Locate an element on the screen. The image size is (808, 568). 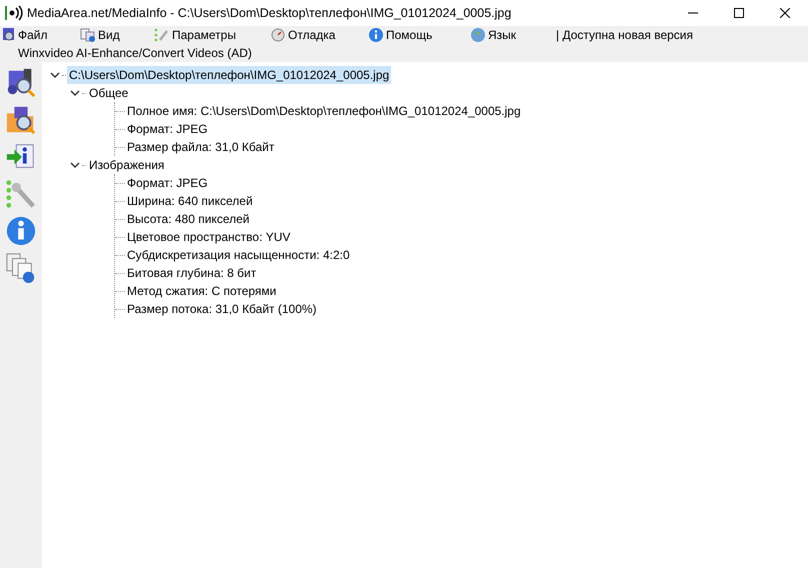
media-search-icon is located at coordinates (21, 82).